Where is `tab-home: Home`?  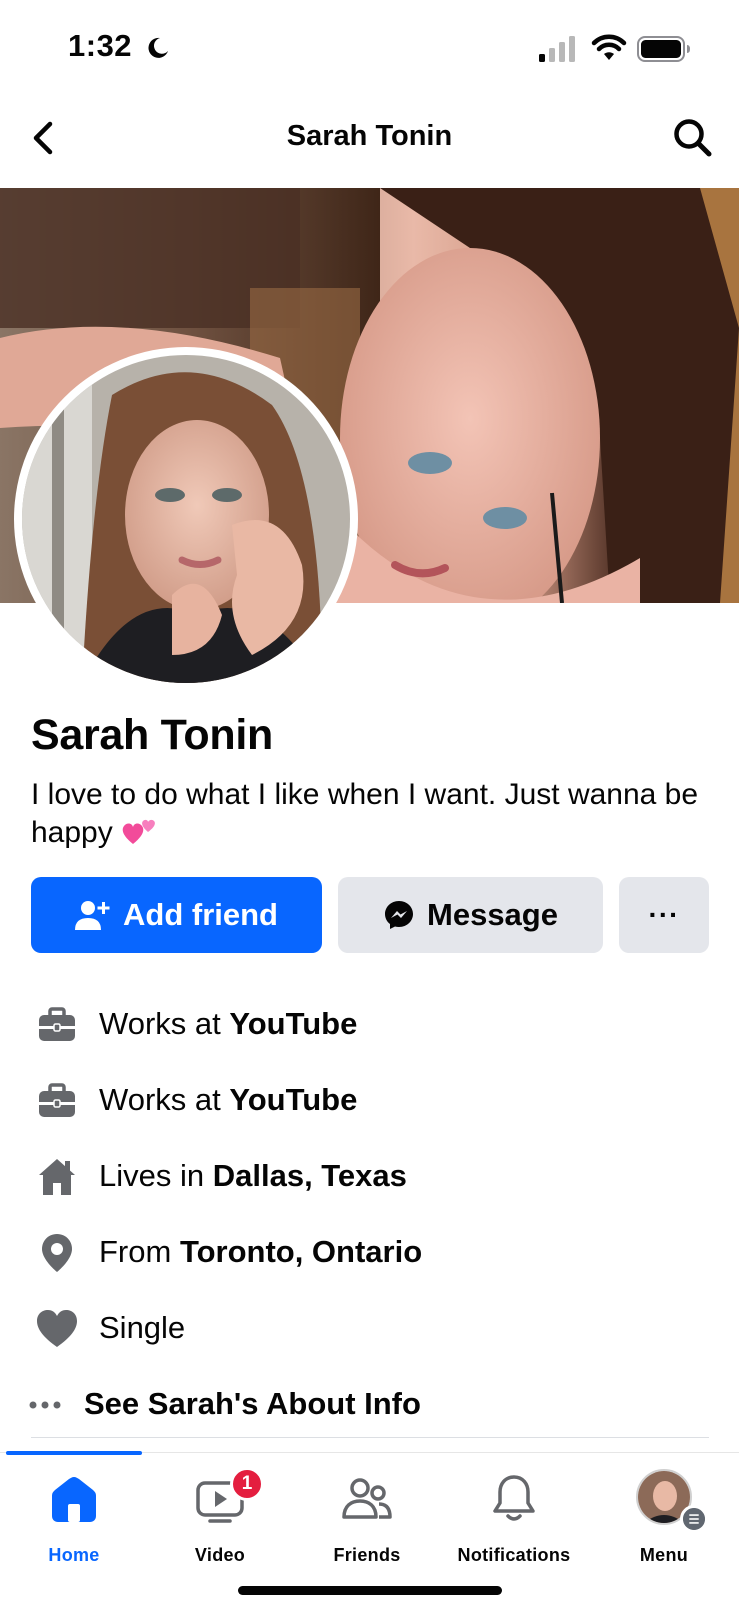
tab-home: Home is located at coordinates (74, 1517).